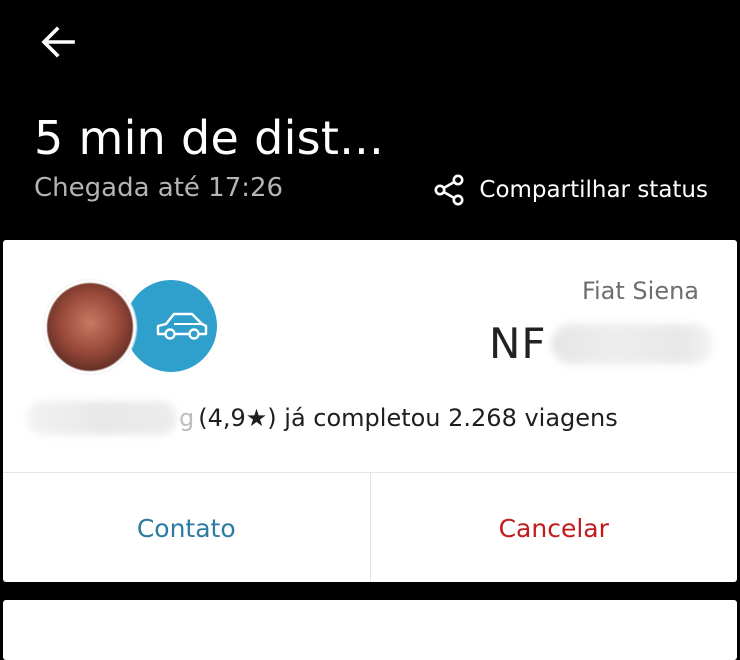 Image resolution: width=740 pixels, height=660 pixels. Describe the element at coordinates (187, 418) in the screenshot. I see `driver-name-tail: g` at that location.